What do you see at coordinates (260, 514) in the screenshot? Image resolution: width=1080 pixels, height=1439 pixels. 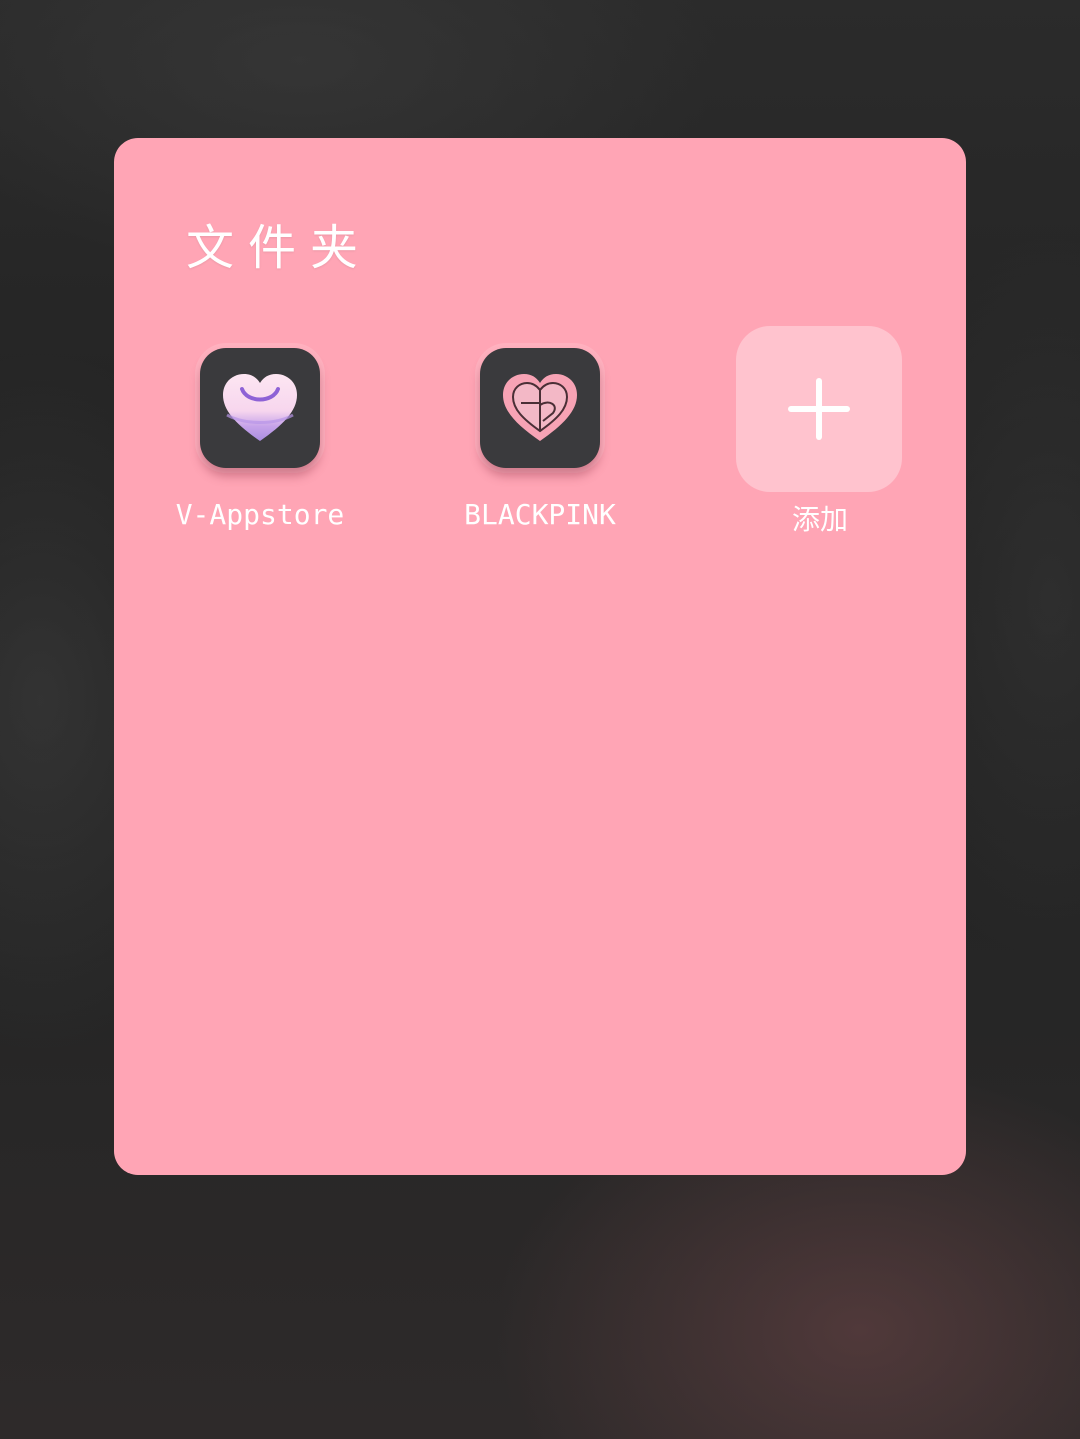 I see `app-label-v-appstore: V-Appstore` at bounding box center [260, 514].